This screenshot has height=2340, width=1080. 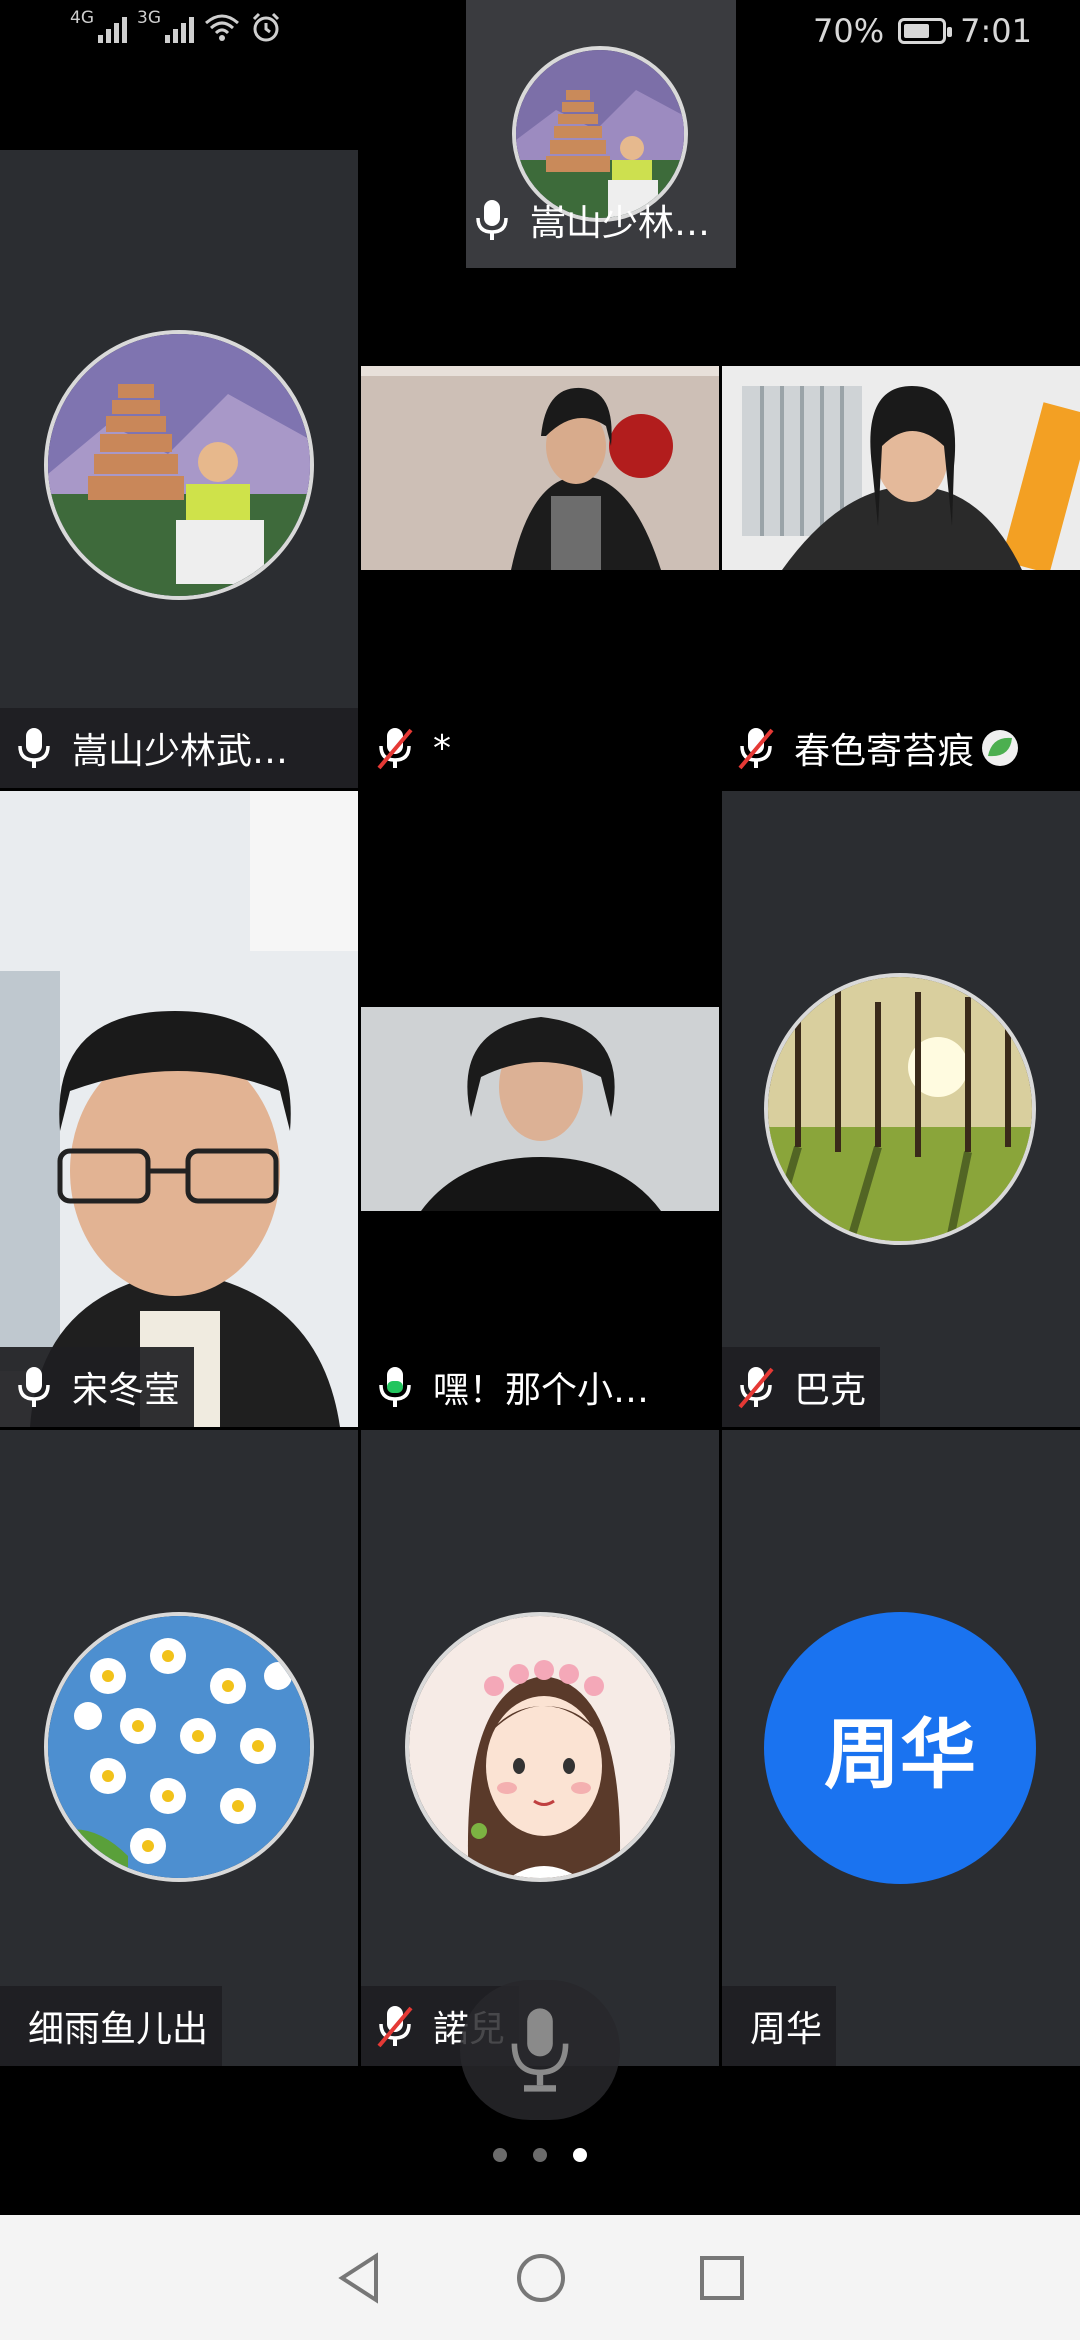 I want to click on floating-mic-button, so click(x=540, y=2050).